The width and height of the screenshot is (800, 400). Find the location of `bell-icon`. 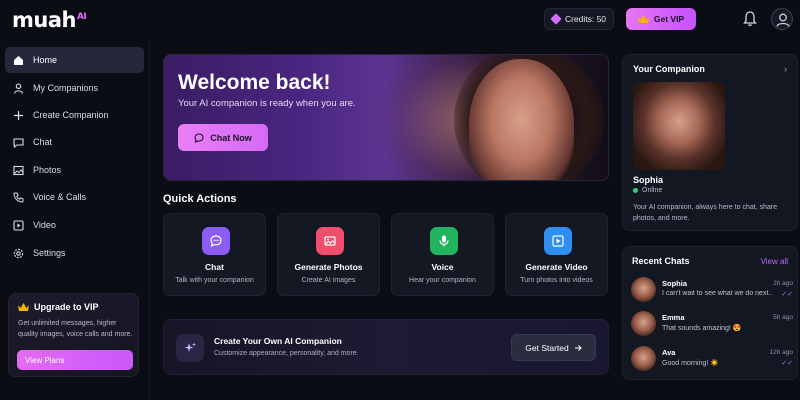

bell-icon is located at coordinates (750, 19).